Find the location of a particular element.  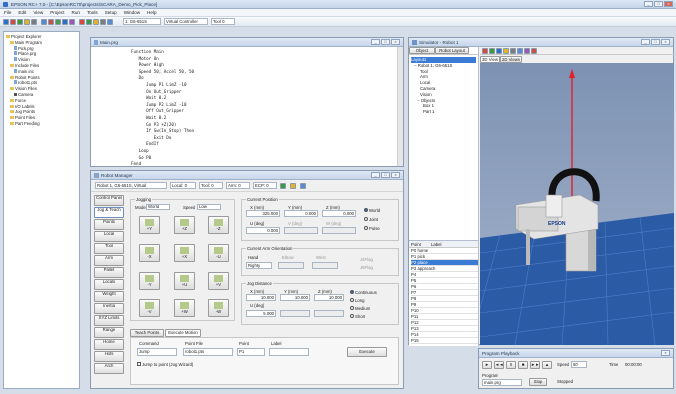

menu-setup: Setup is located at coordinates (111, 12).